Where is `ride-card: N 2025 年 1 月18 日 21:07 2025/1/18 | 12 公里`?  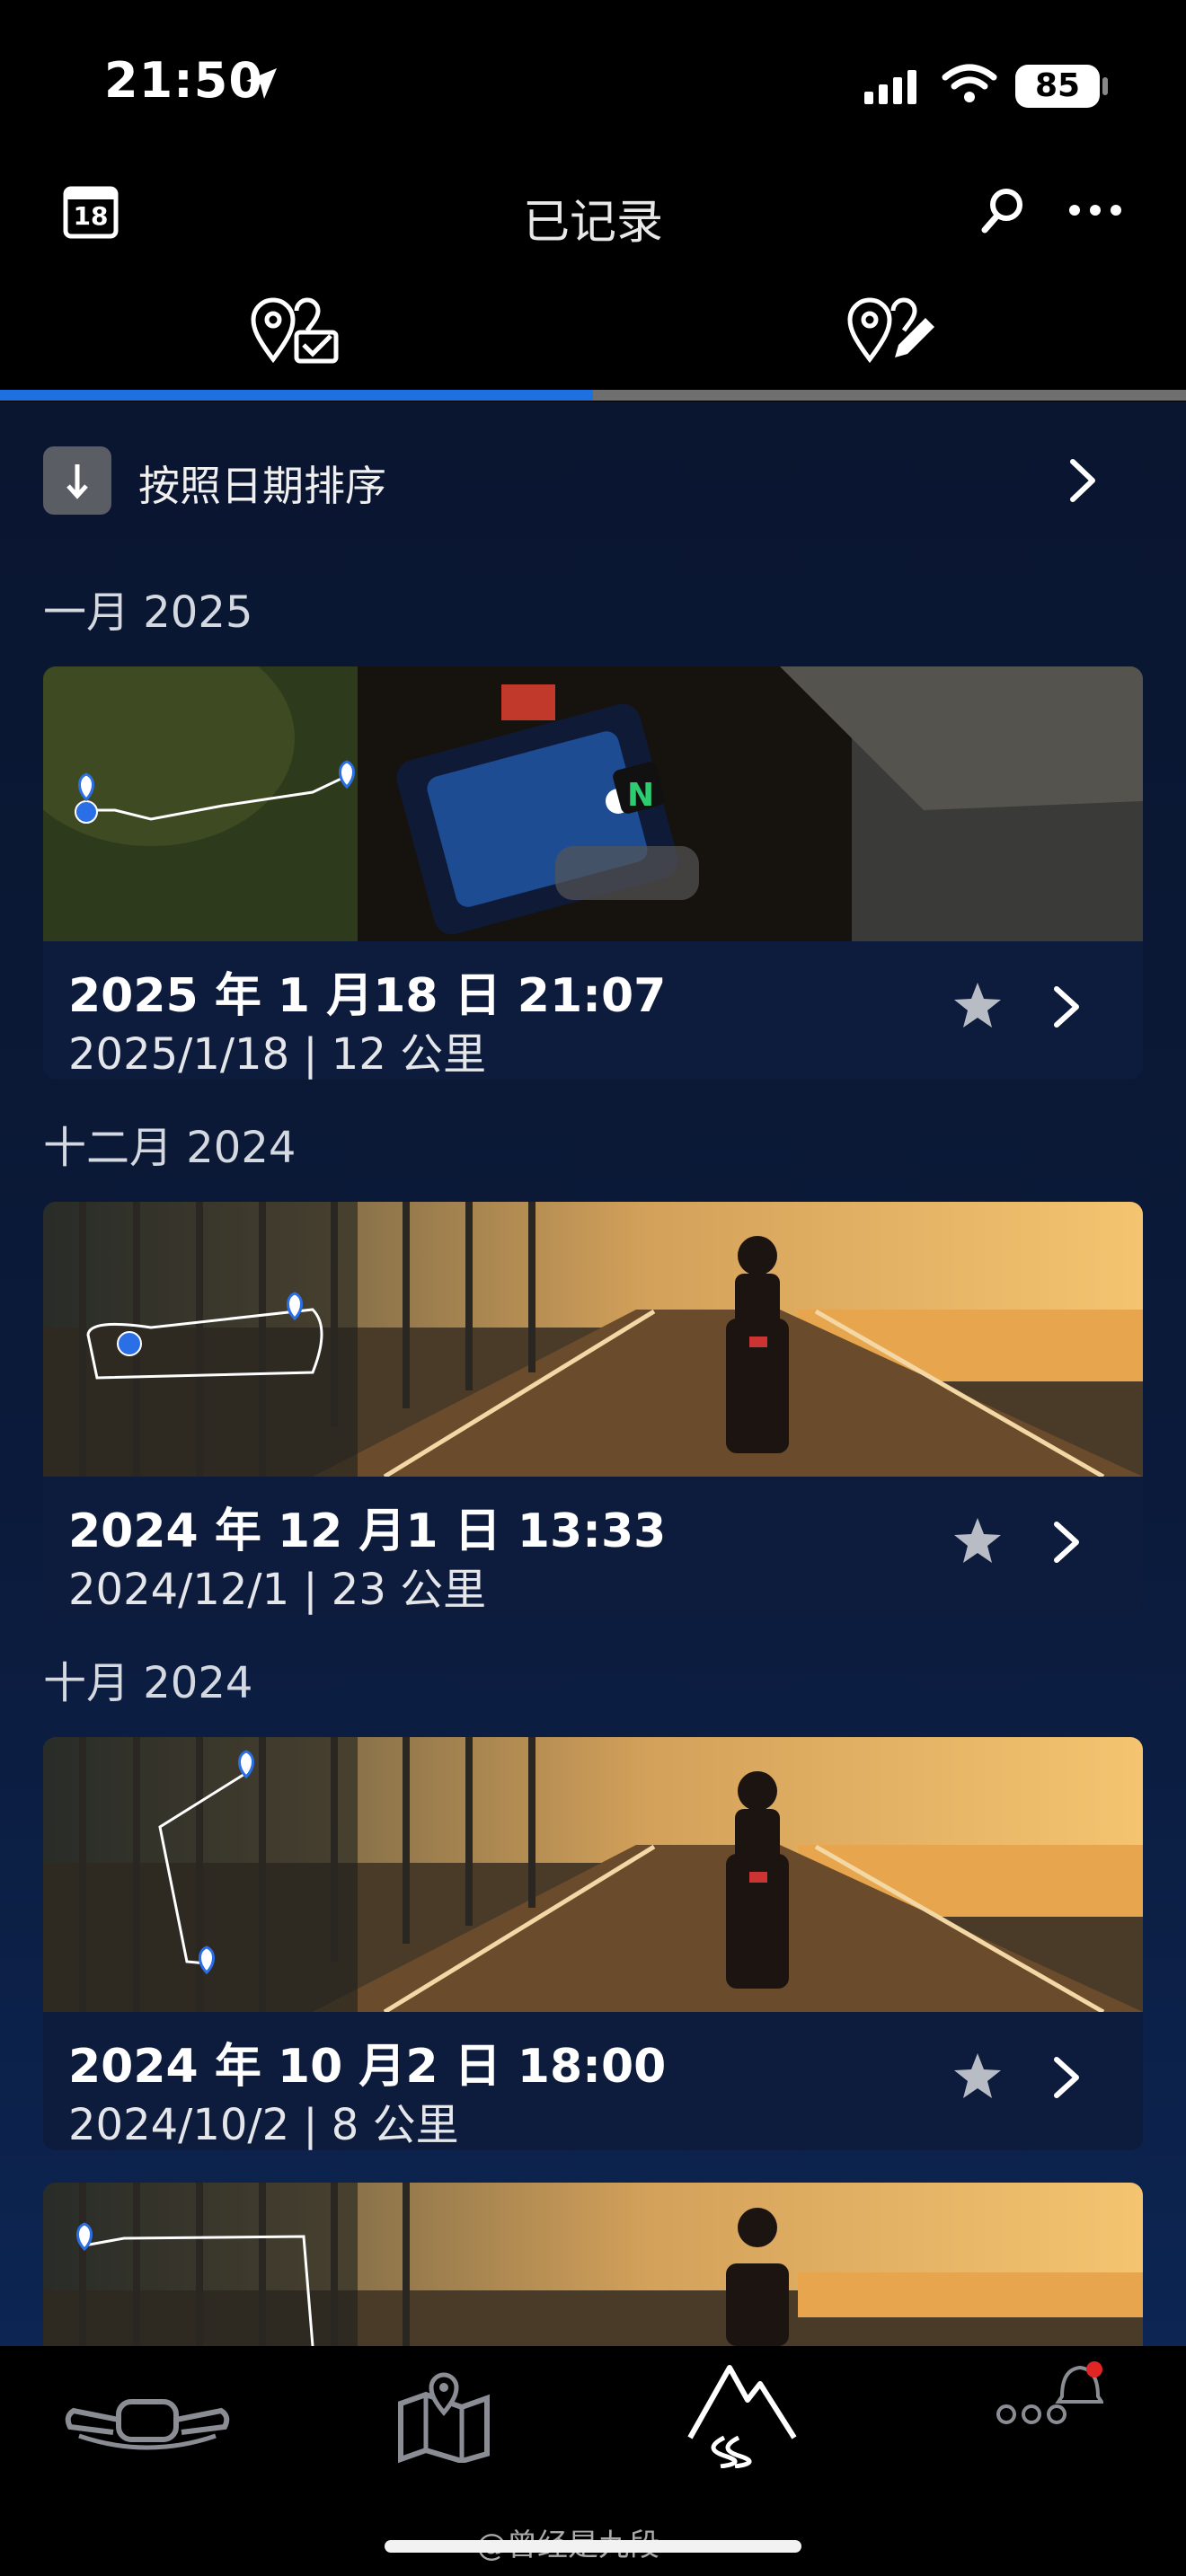 ride-card: N 2025 年 1 月18 日 21:07 2025/1/18 | 12 公里 is located at coordinates (593, 873).